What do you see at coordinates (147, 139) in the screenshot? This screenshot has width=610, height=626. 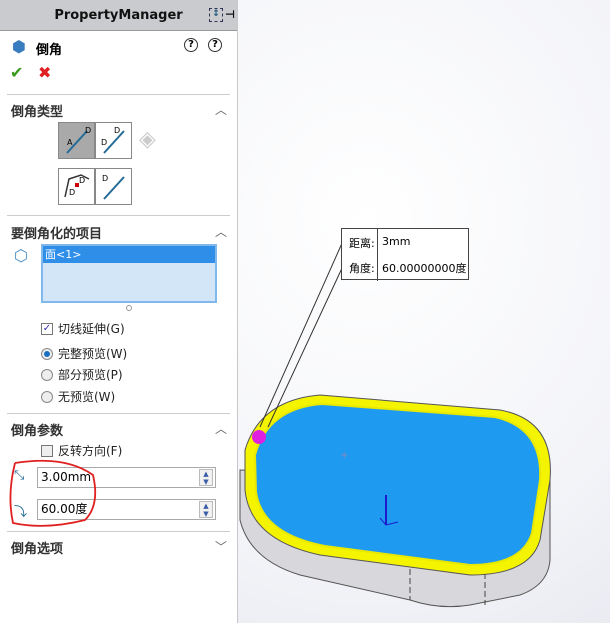 I see `vertex-type-icon: ◈` at bounding box center [147, 139].